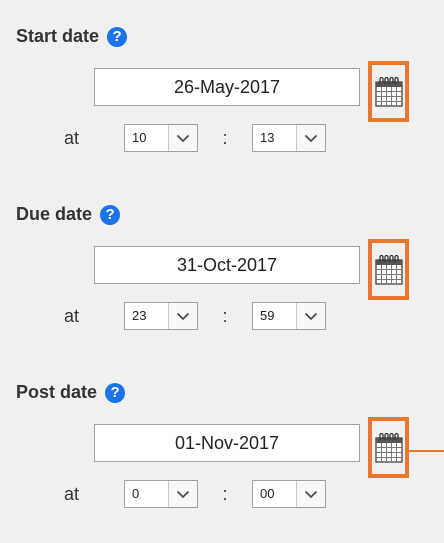  I want to click on start-date-label-row: Start date ?, so click(72, 36).